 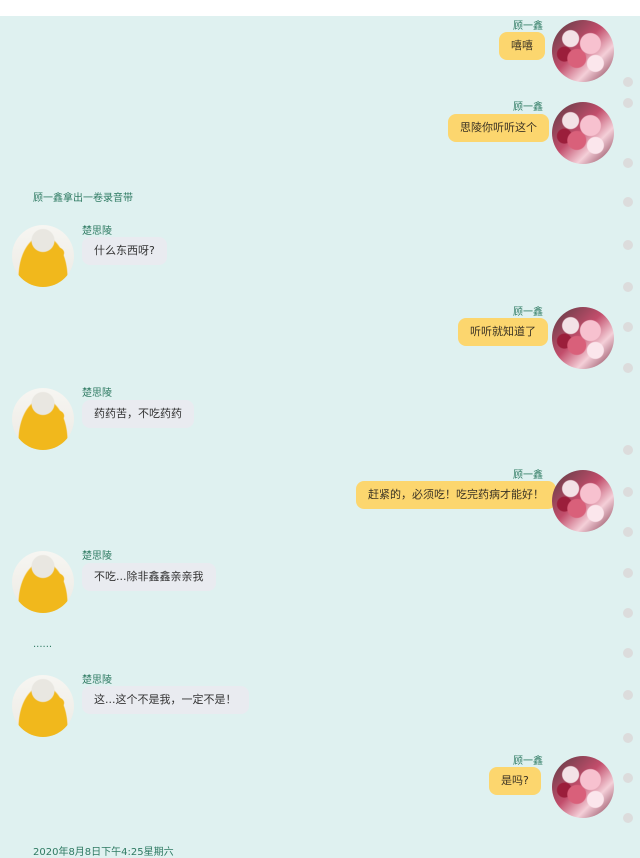 I want to click on message-bubble: 思陵你听听这个, so click(x=498, y=128).